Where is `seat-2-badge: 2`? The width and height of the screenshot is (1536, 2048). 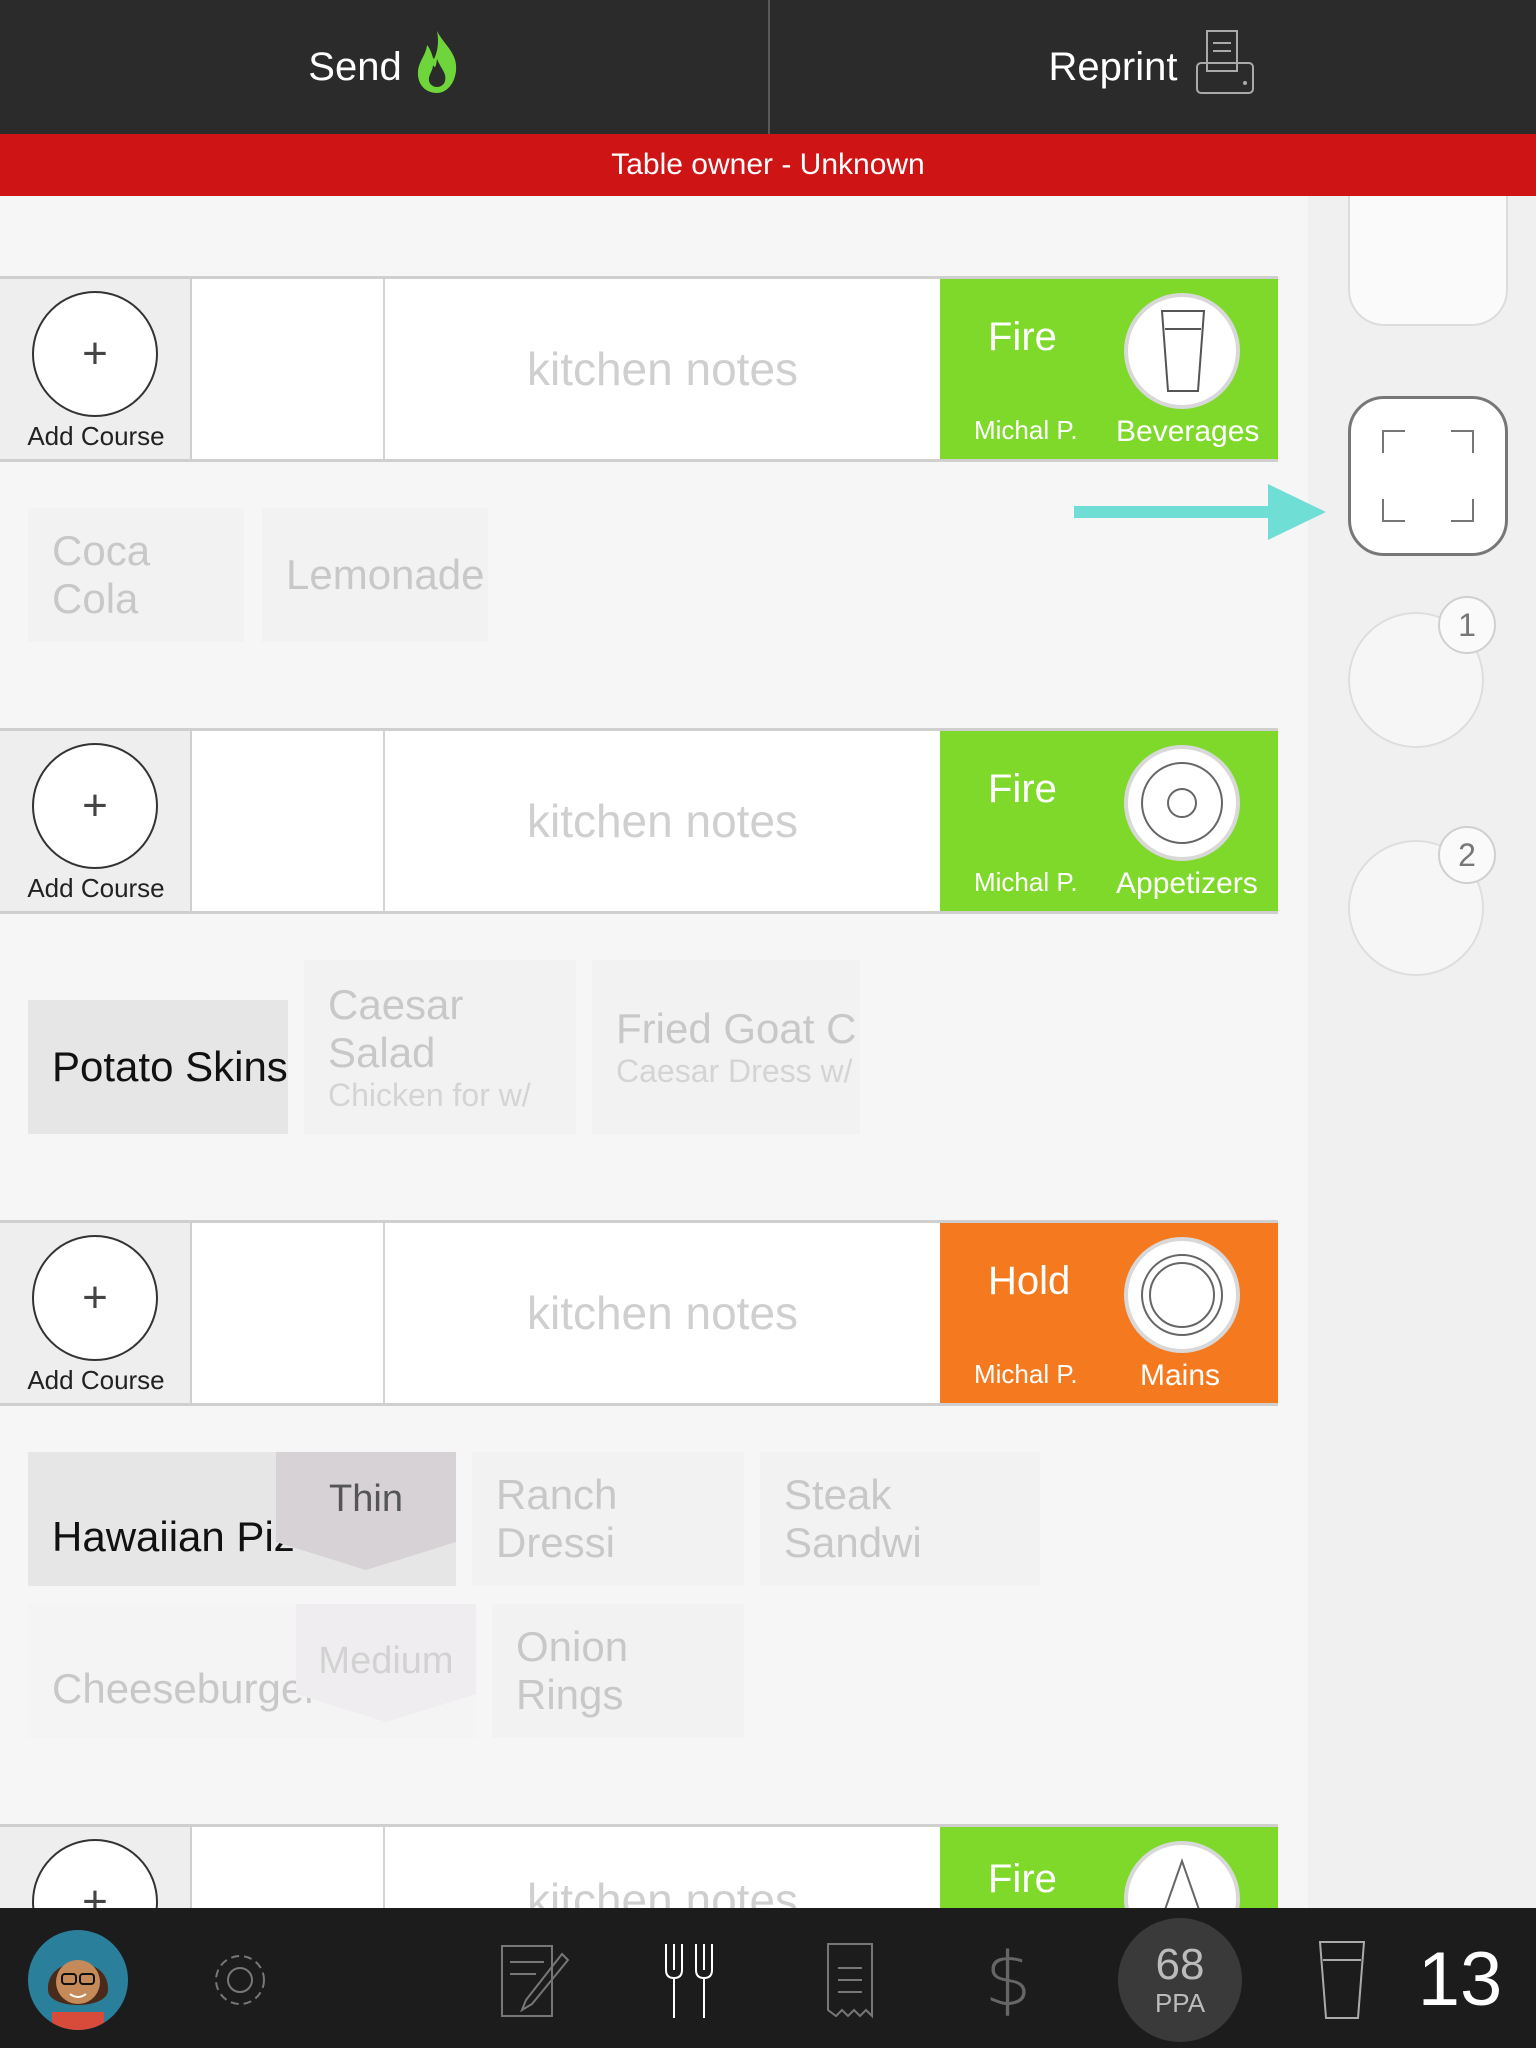
seat-2-badge: 2 is located at coordinates (1467, 855).